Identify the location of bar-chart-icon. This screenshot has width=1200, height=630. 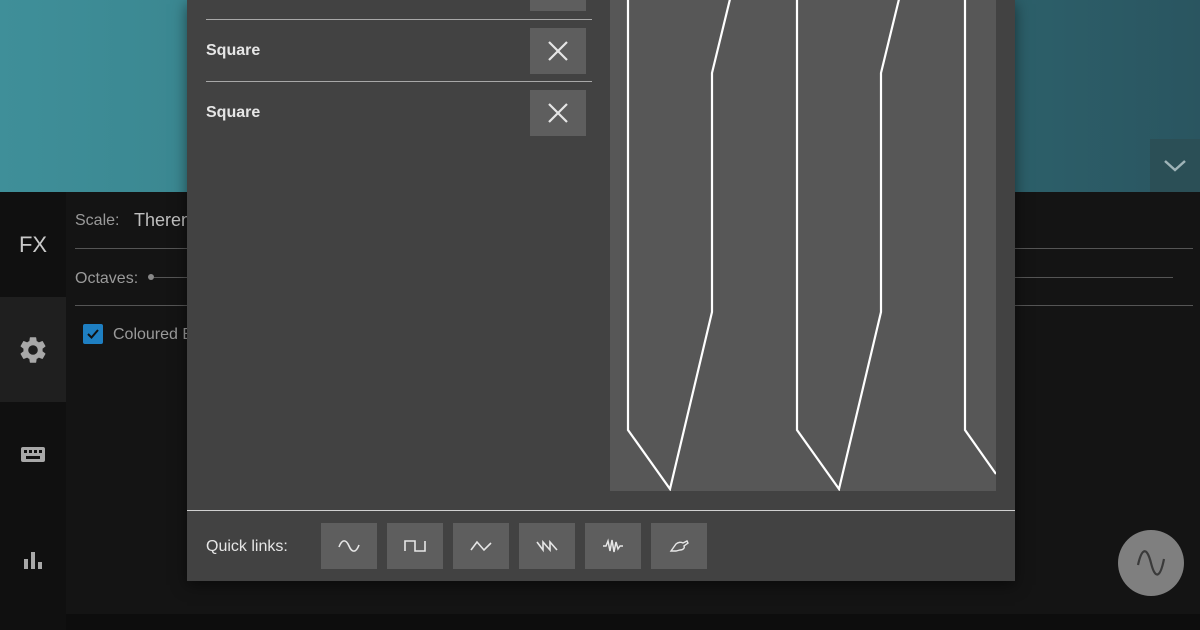
(33, 560).